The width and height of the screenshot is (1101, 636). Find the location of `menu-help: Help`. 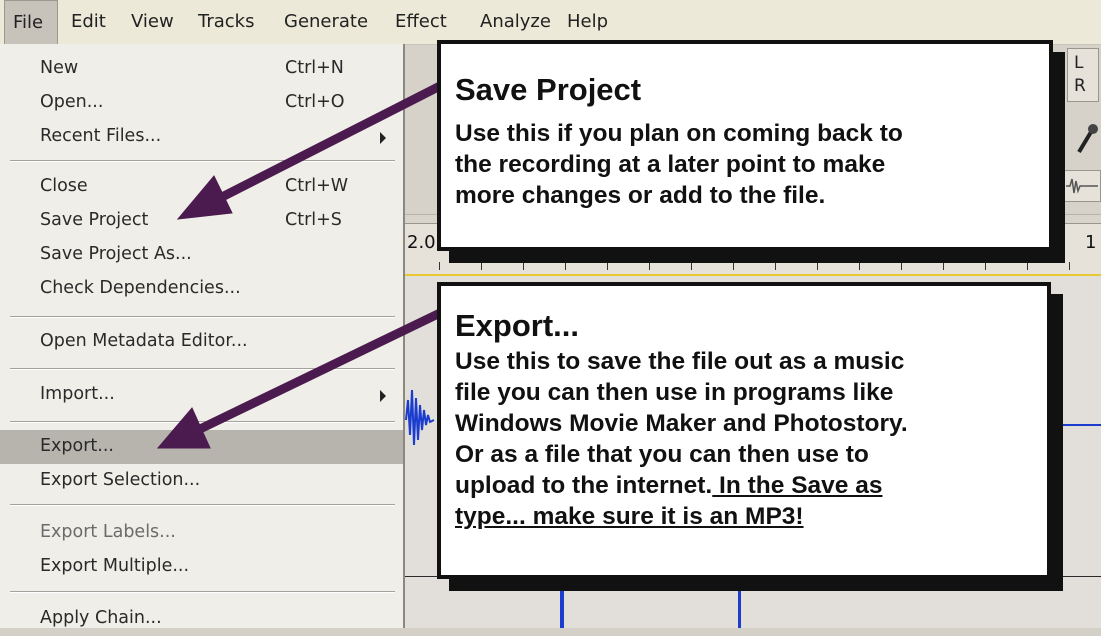

menu-help: Help is located at coordinates (587, 22).